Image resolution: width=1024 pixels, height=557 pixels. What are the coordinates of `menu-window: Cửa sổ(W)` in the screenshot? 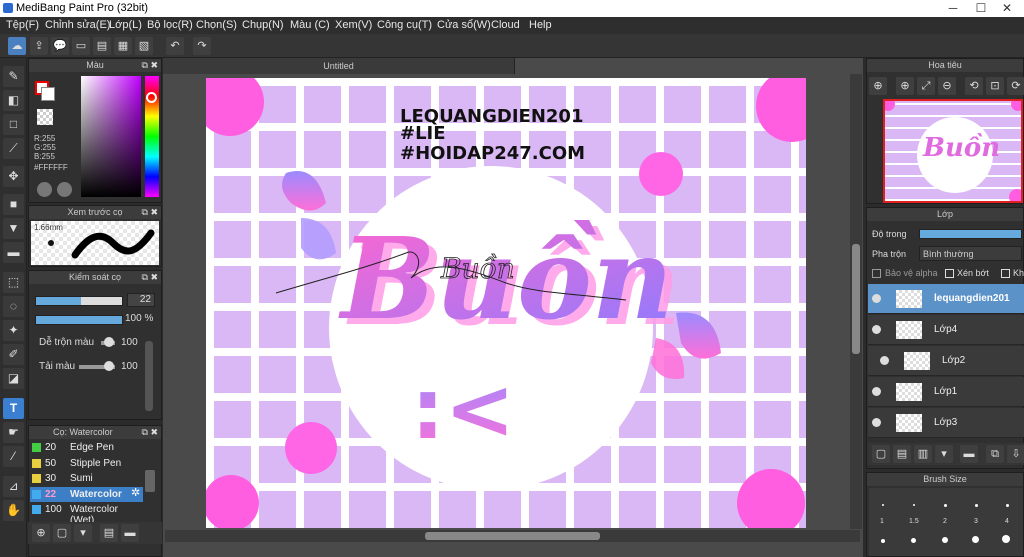 It's located at (464, 25).